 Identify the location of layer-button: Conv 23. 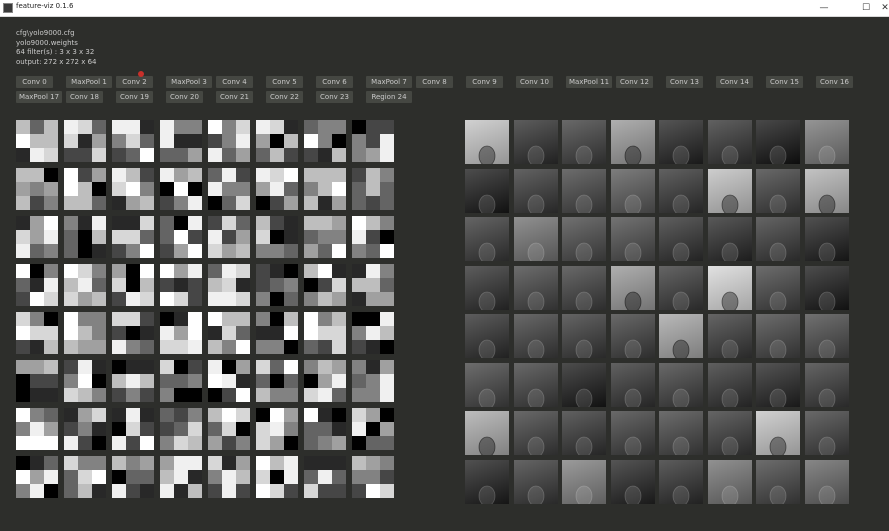
(334, 97).